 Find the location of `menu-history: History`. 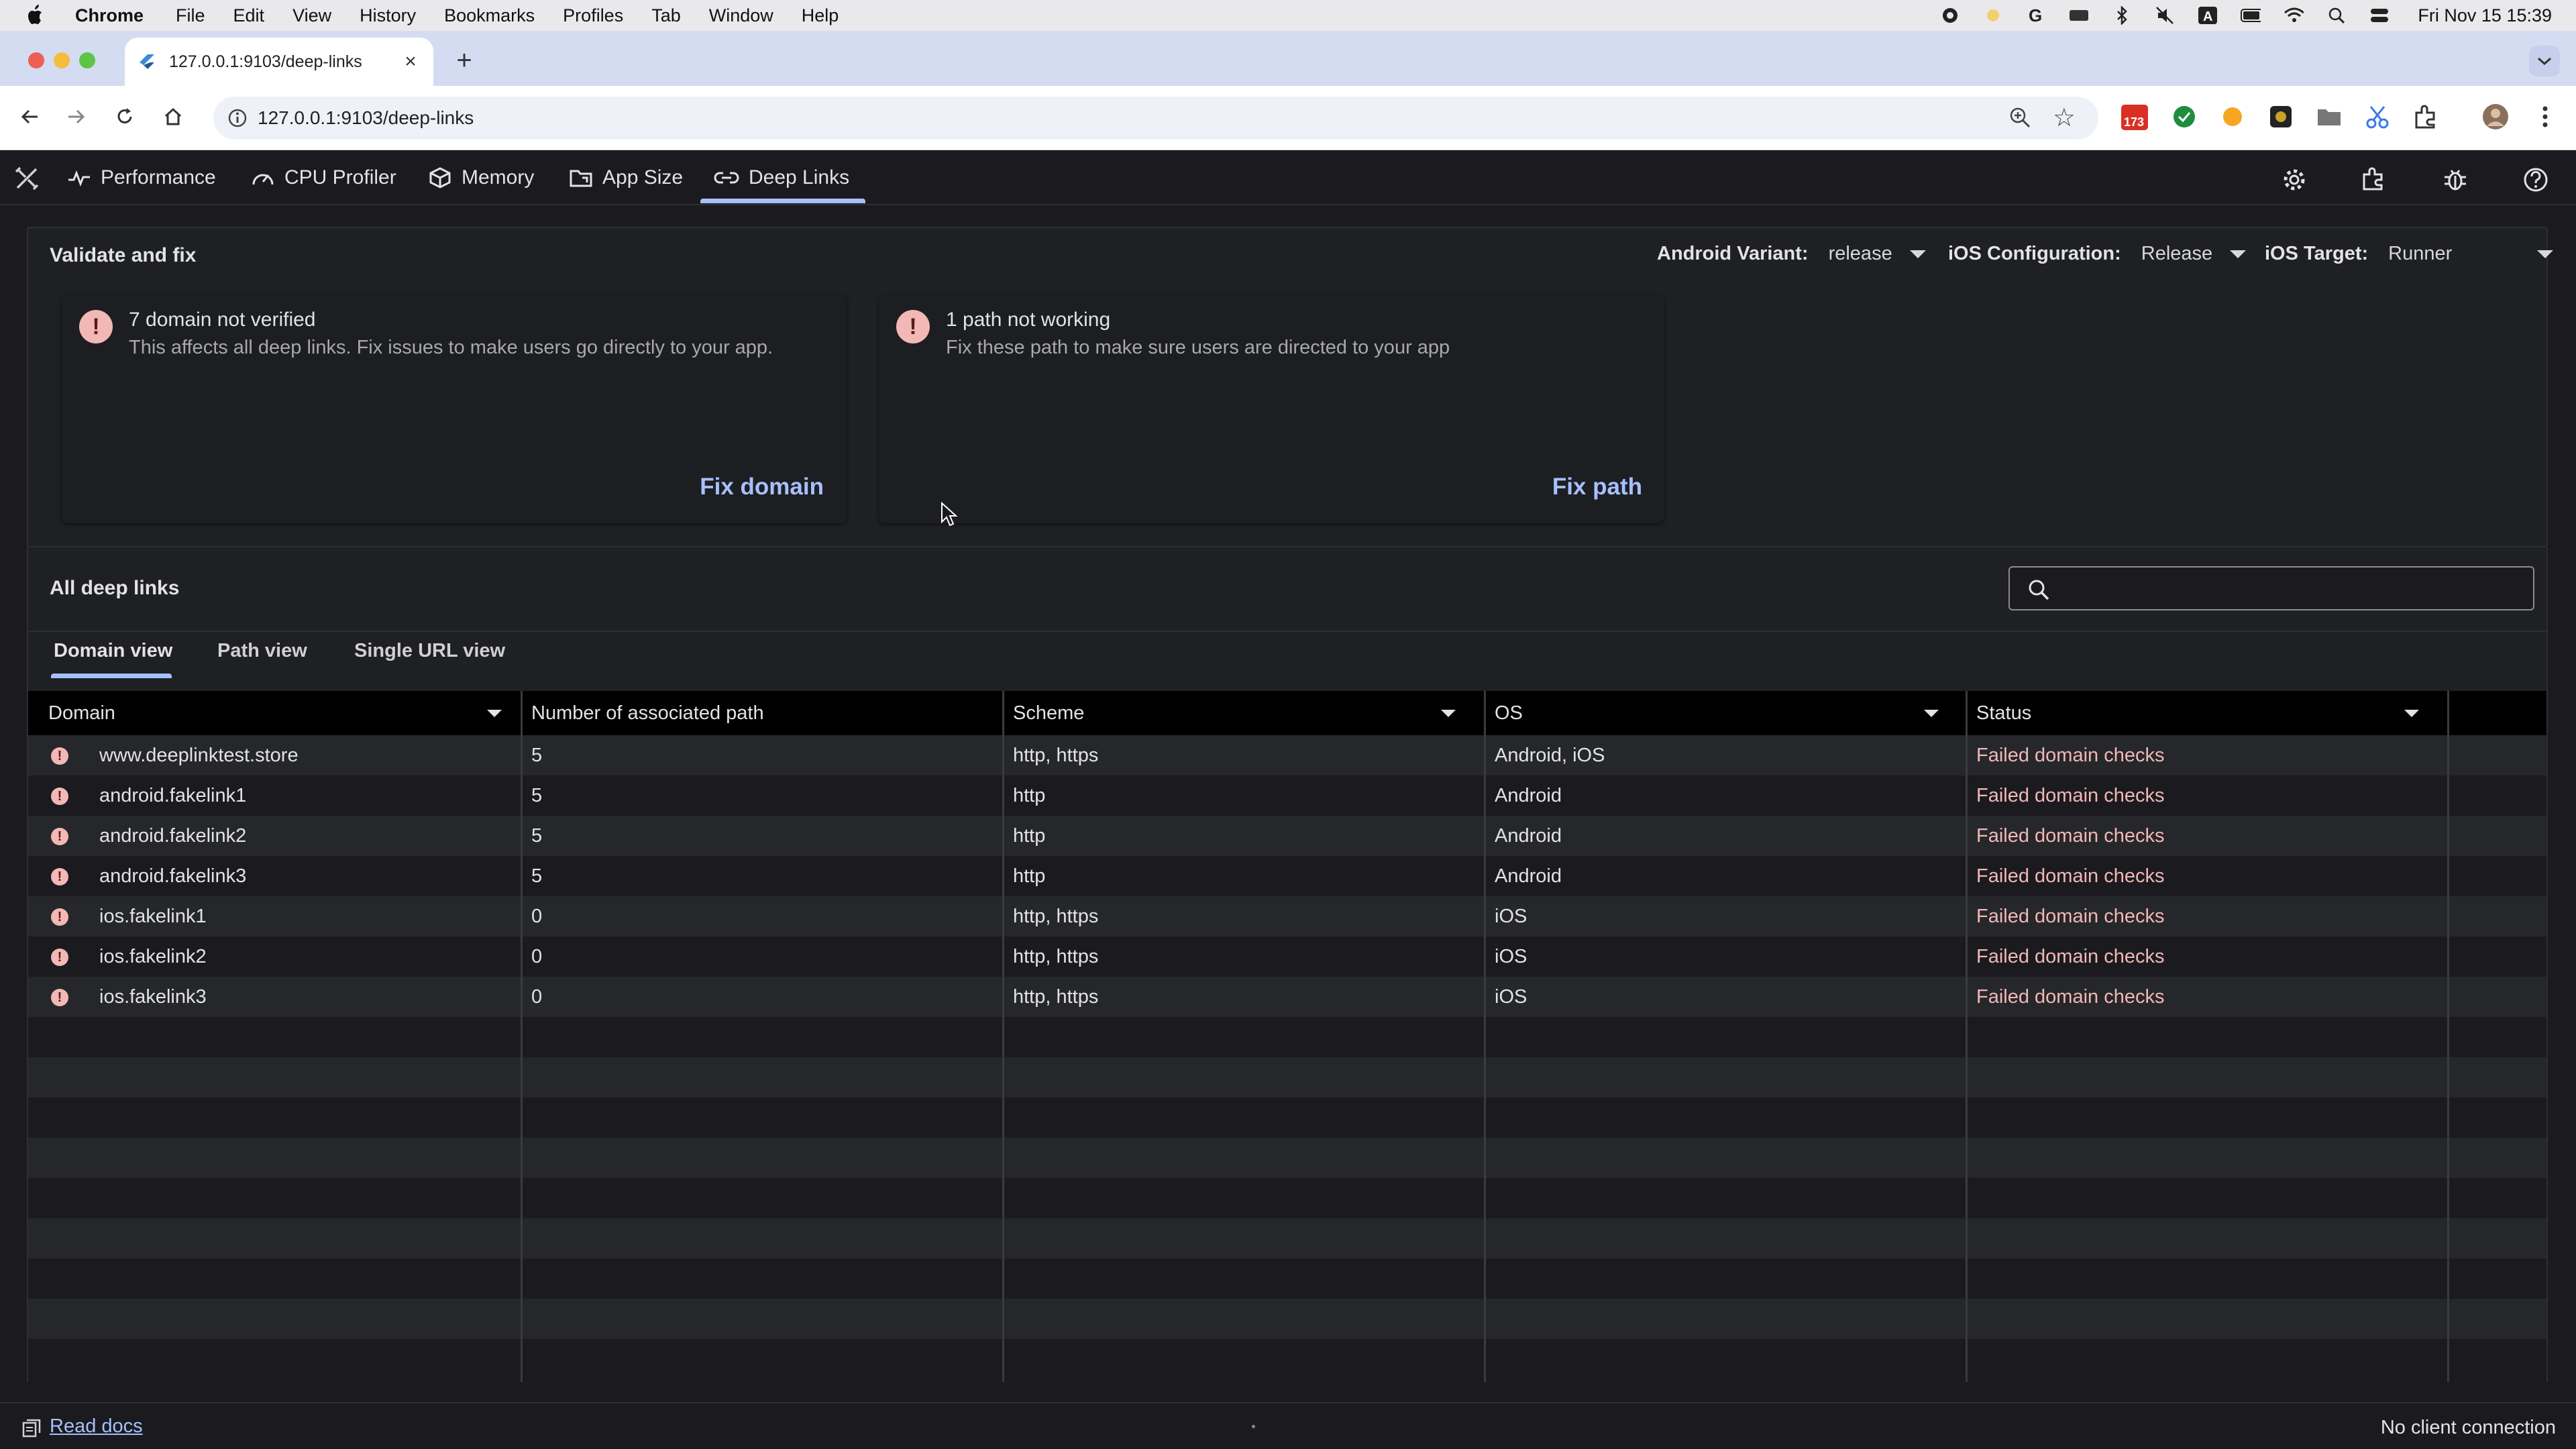

menu-history: History is located at coordinates (388, 15).